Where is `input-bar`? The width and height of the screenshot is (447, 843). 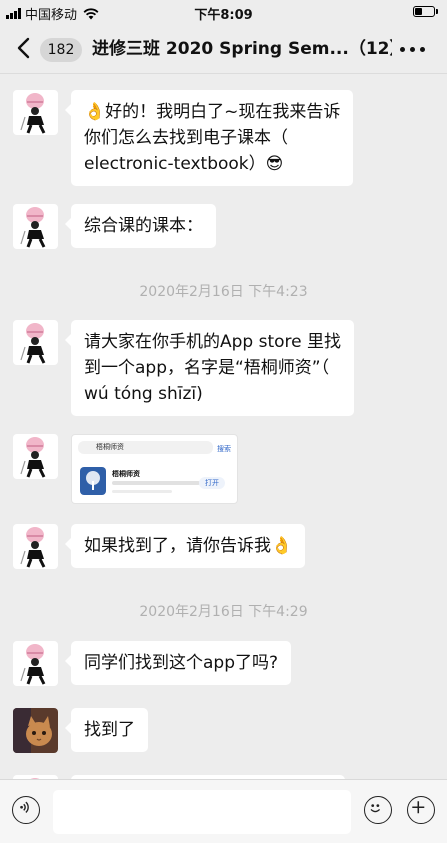
input-bar is located at coordinates (223, 811).